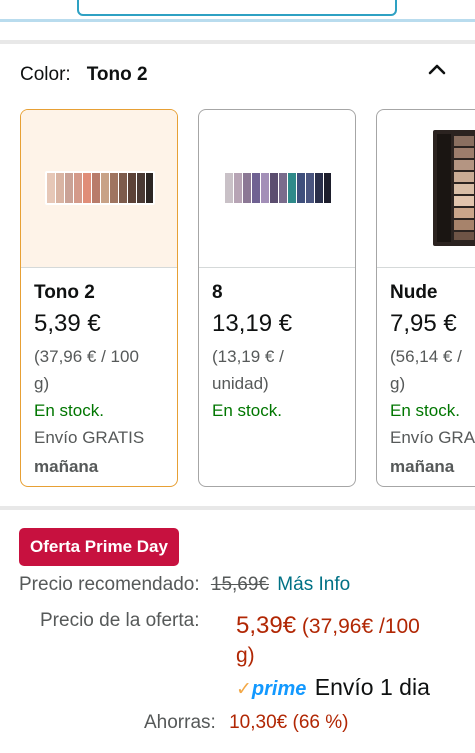 The image size is (475, 753). I want to click on unit-price-line: (56,14 € /, so click(426, 356).